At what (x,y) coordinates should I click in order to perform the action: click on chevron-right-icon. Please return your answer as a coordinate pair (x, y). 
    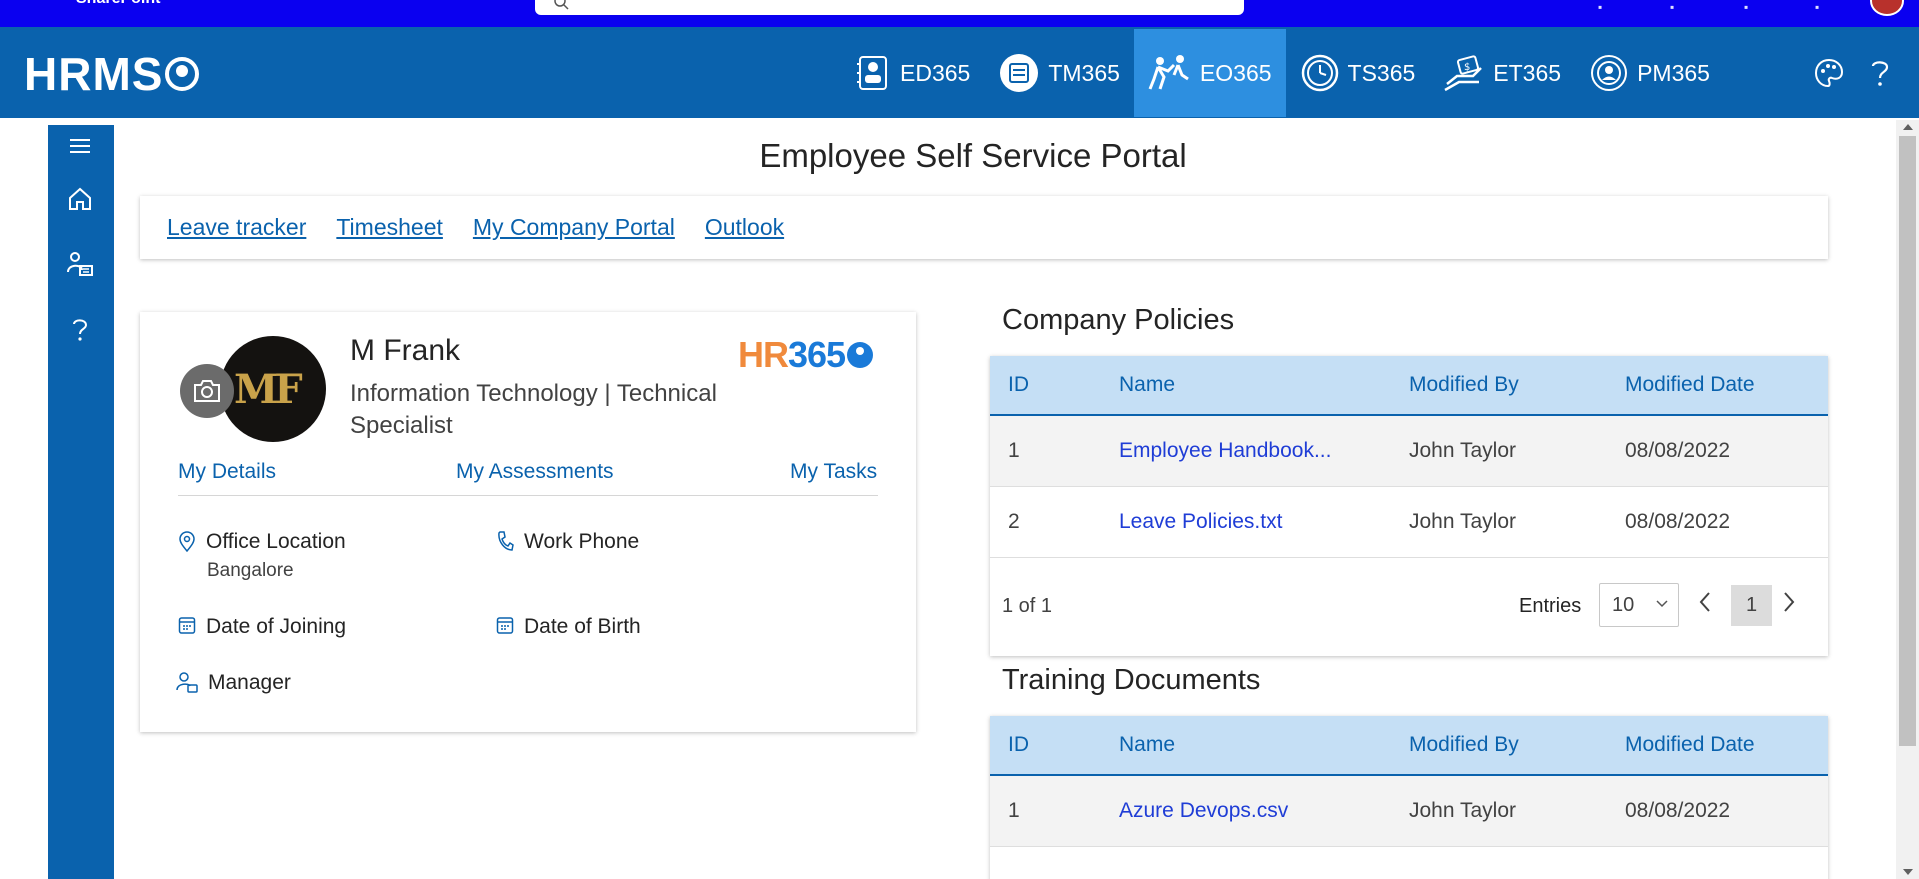
    Looking at the image, I should click on (1789, 602).